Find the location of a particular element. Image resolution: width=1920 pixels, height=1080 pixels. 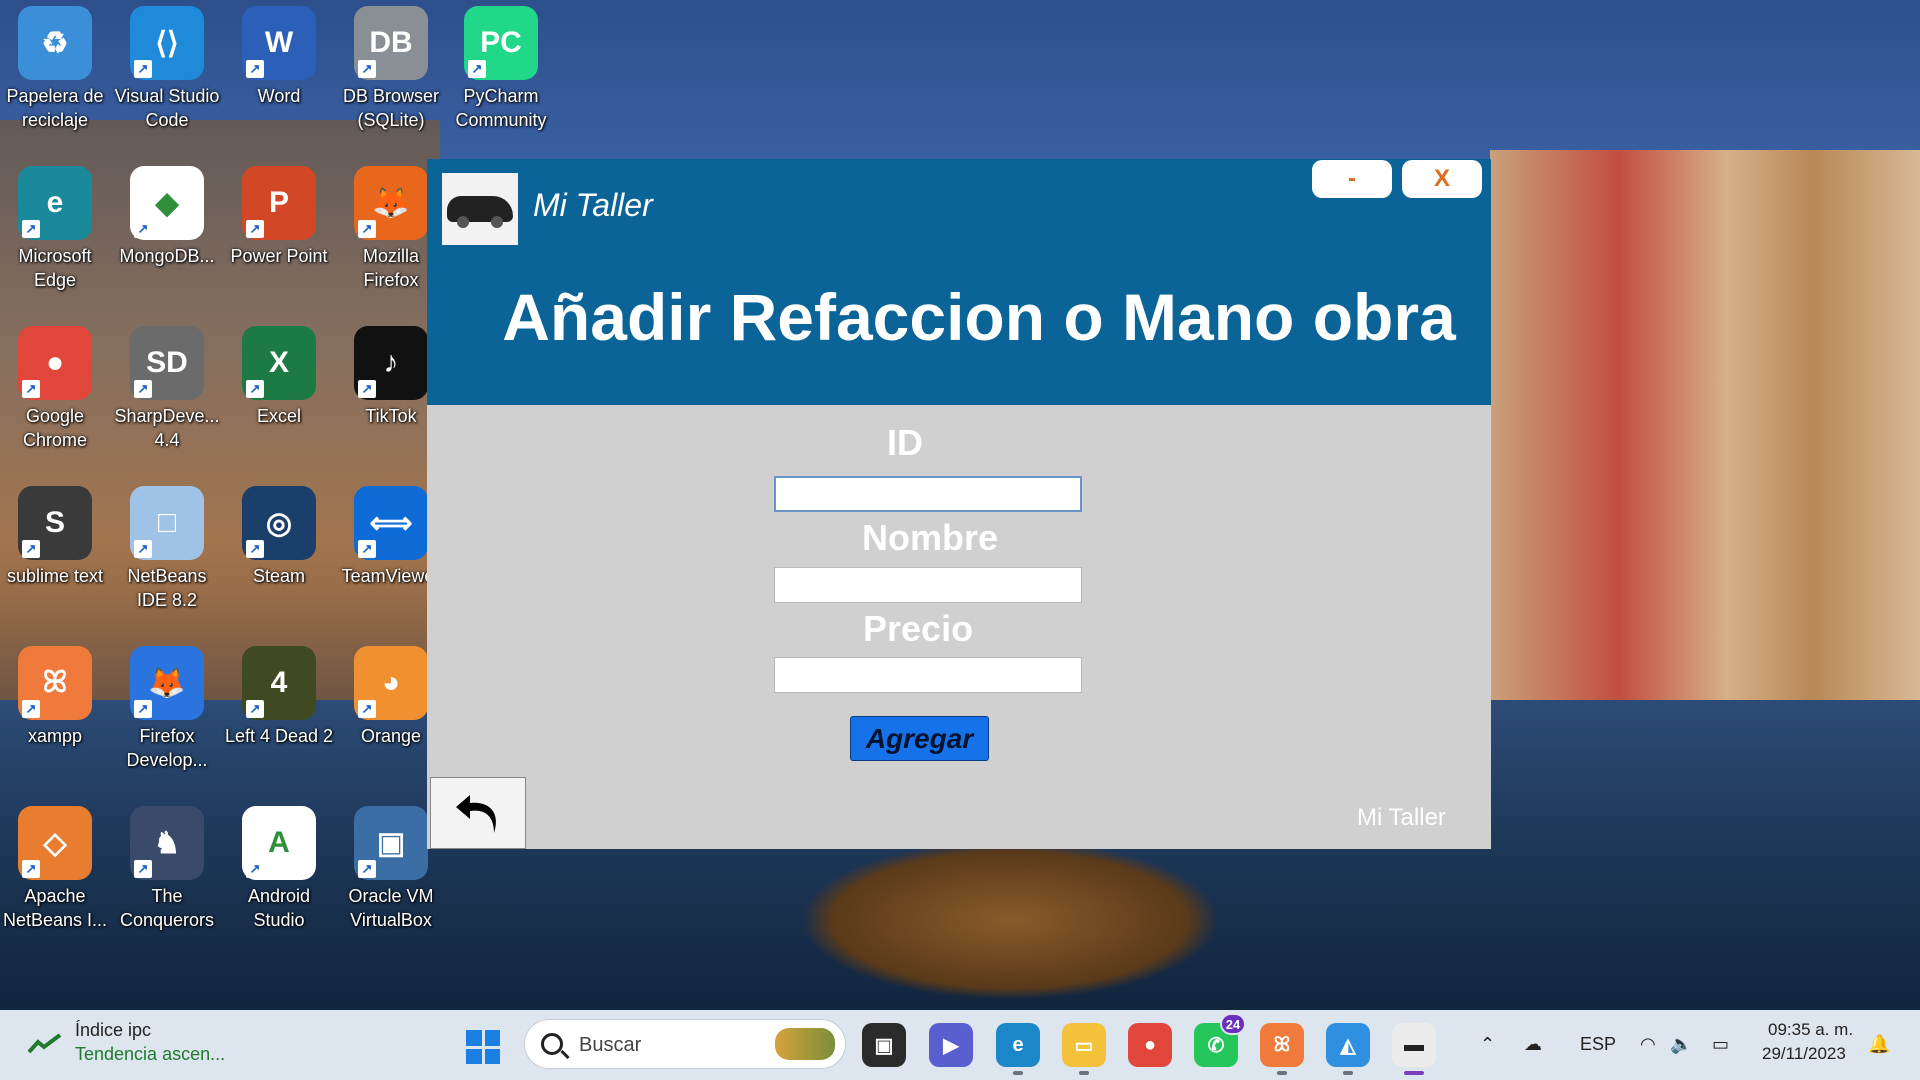

desktop-icon-label: Left 4 Dead 2 is located at coordinates (279, 736).